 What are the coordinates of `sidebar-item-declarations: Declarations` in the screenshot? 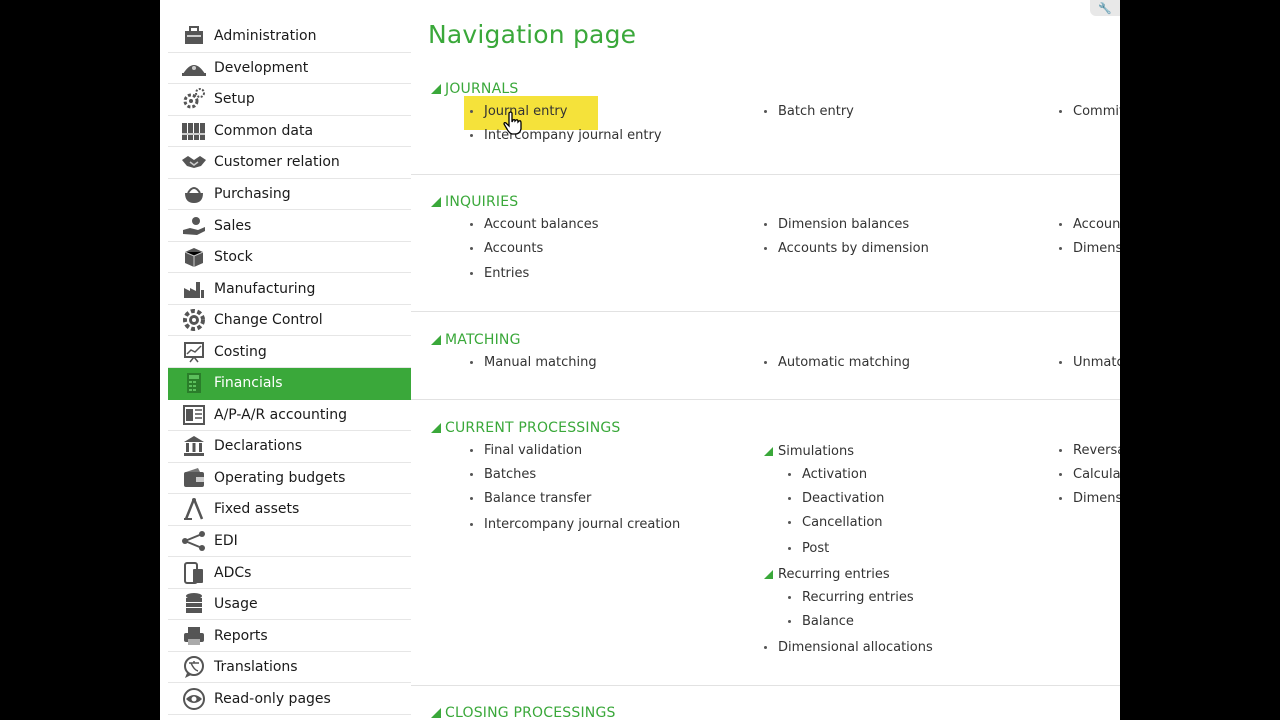 It's located at (289, 447).